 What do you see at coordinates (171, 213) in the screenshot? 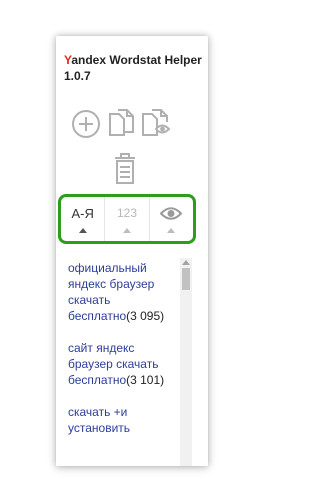
I see `eye-icon` at bounding box center [171, 213].